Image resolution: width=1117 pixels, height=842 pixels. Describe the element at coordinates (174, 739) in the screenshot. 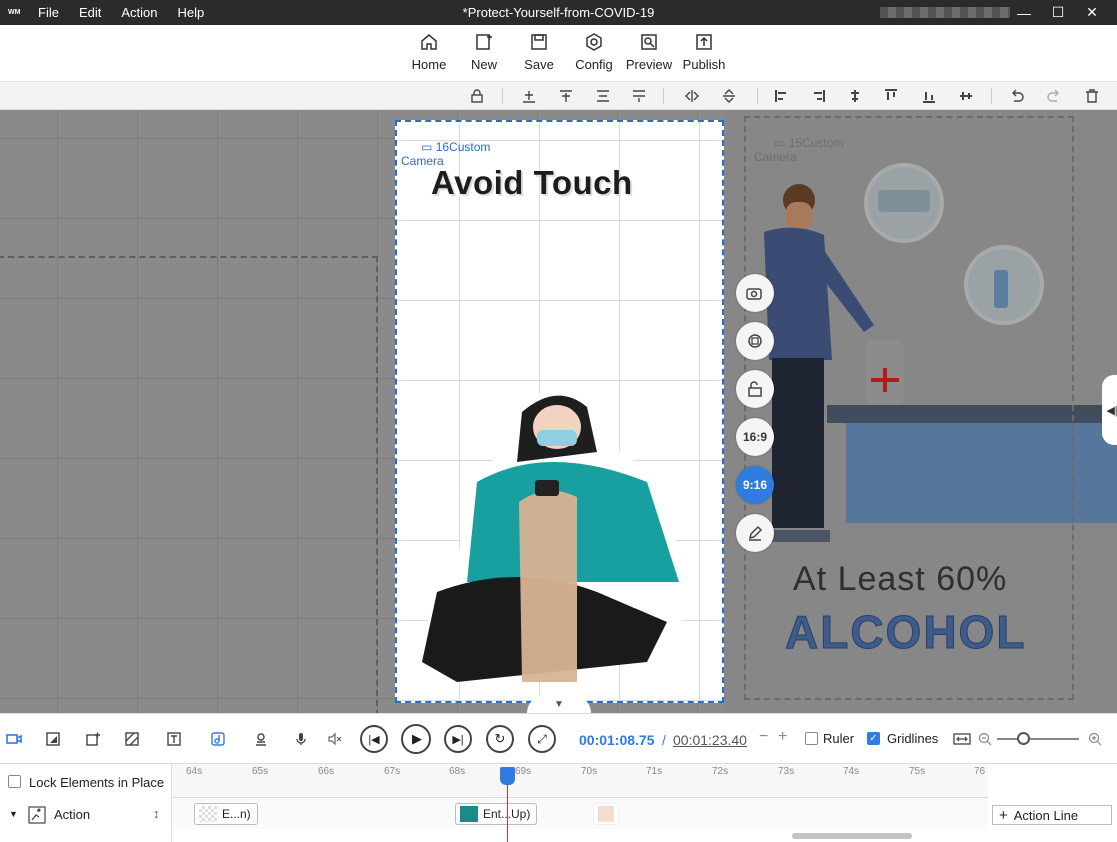

I see `text-tool-icon` at that location.